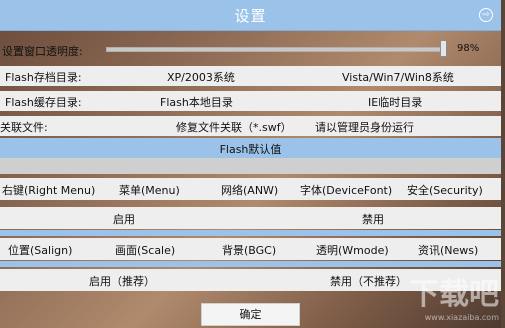  I want to click on tab-bgc: 背景(BGC), so click(249, 250).